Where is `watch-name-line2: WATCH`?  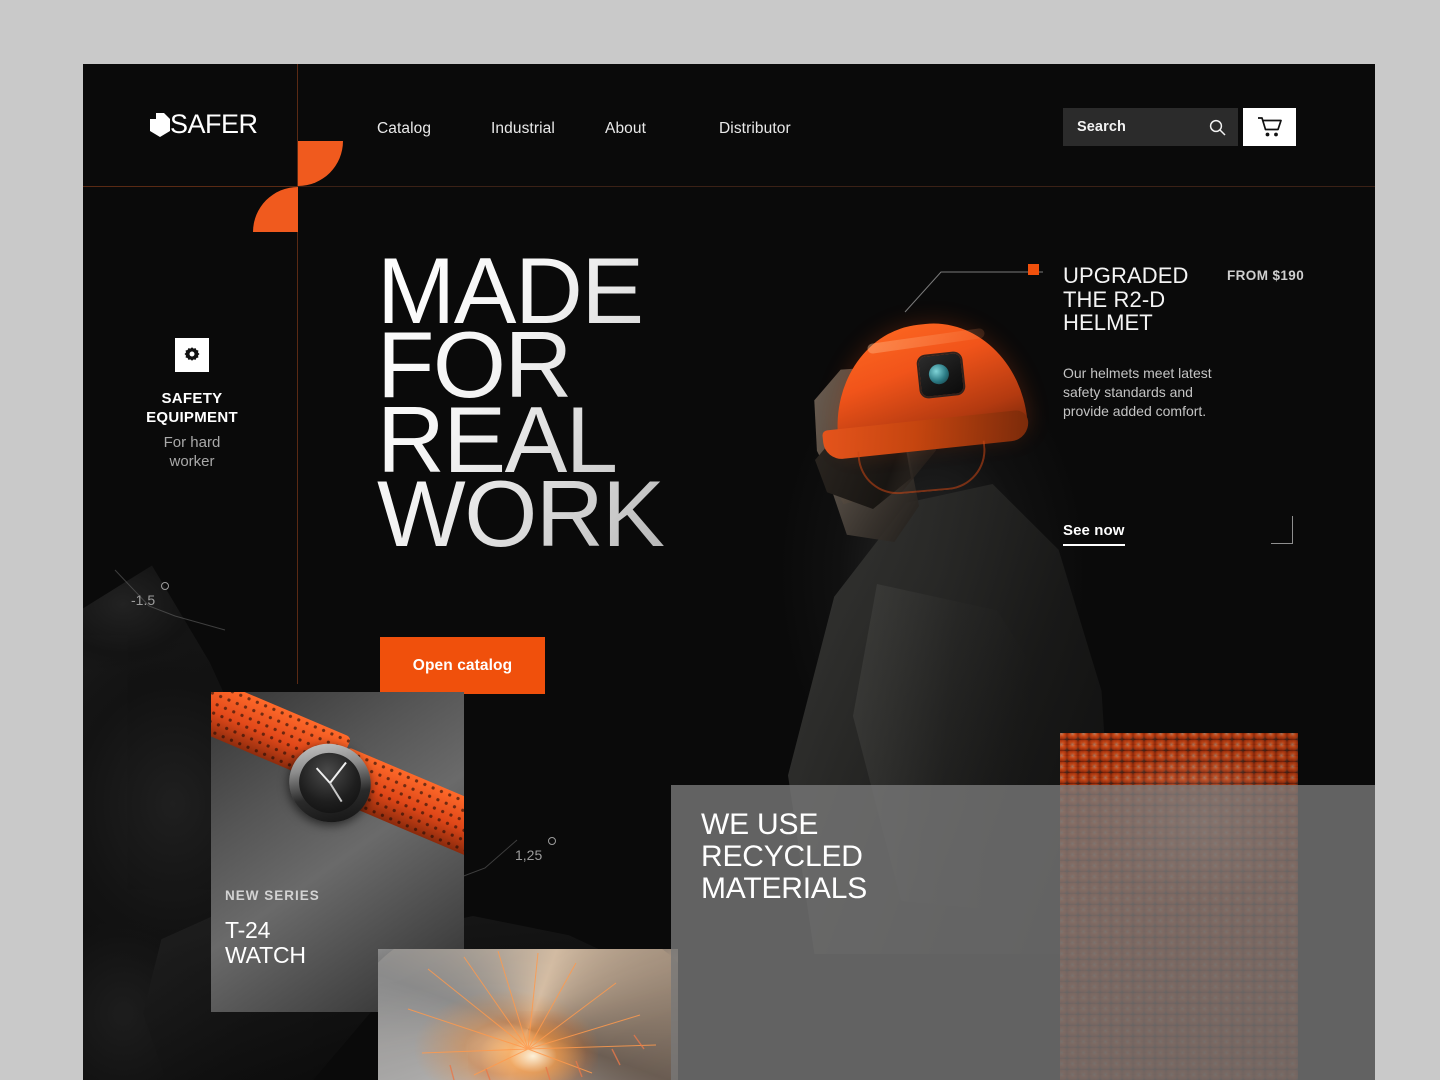 watch-name-line2: WATCH is located at coordinates (265, 954).